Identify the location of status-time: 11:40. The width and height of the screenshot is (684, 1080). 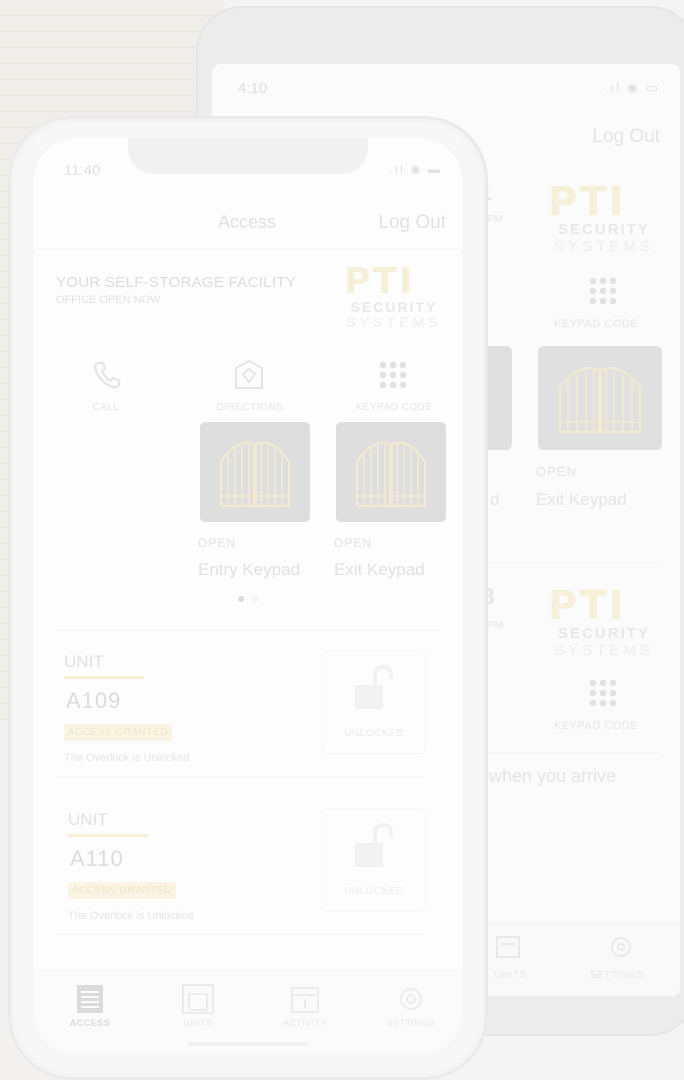
(82, 170).